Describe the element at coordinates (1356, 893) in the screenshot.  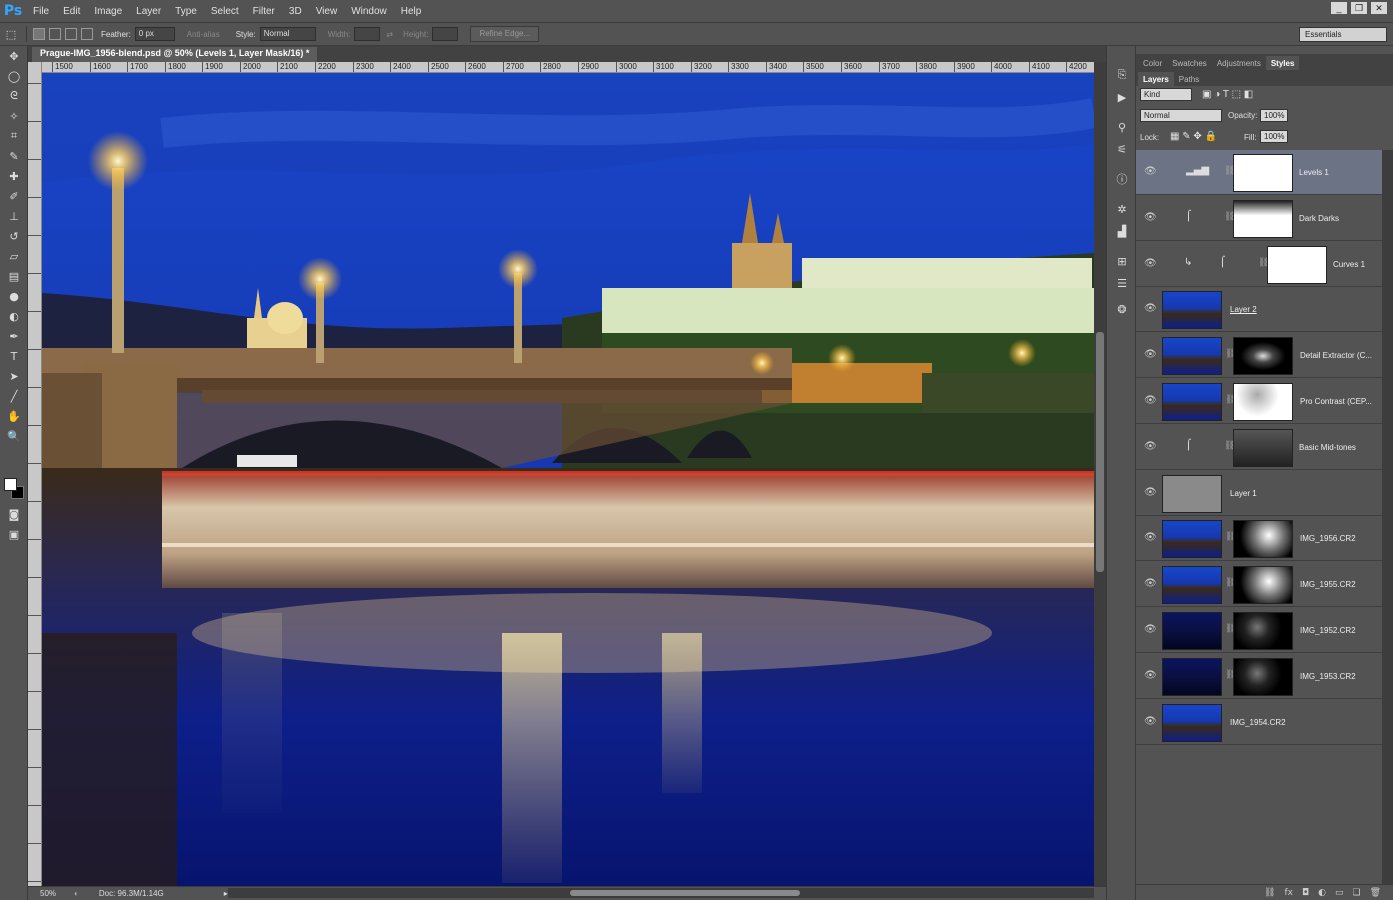
I see `new-layer-icon: ❏` at that location.